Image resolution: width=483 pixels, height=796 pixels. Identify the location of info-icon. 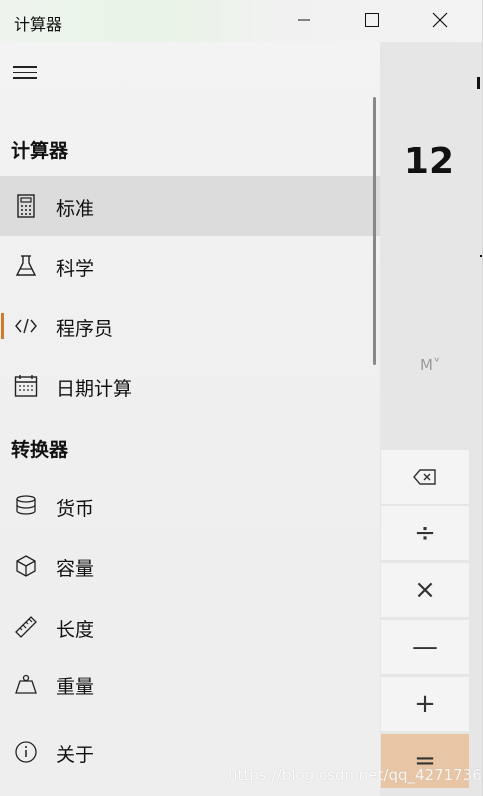
(26, 752).